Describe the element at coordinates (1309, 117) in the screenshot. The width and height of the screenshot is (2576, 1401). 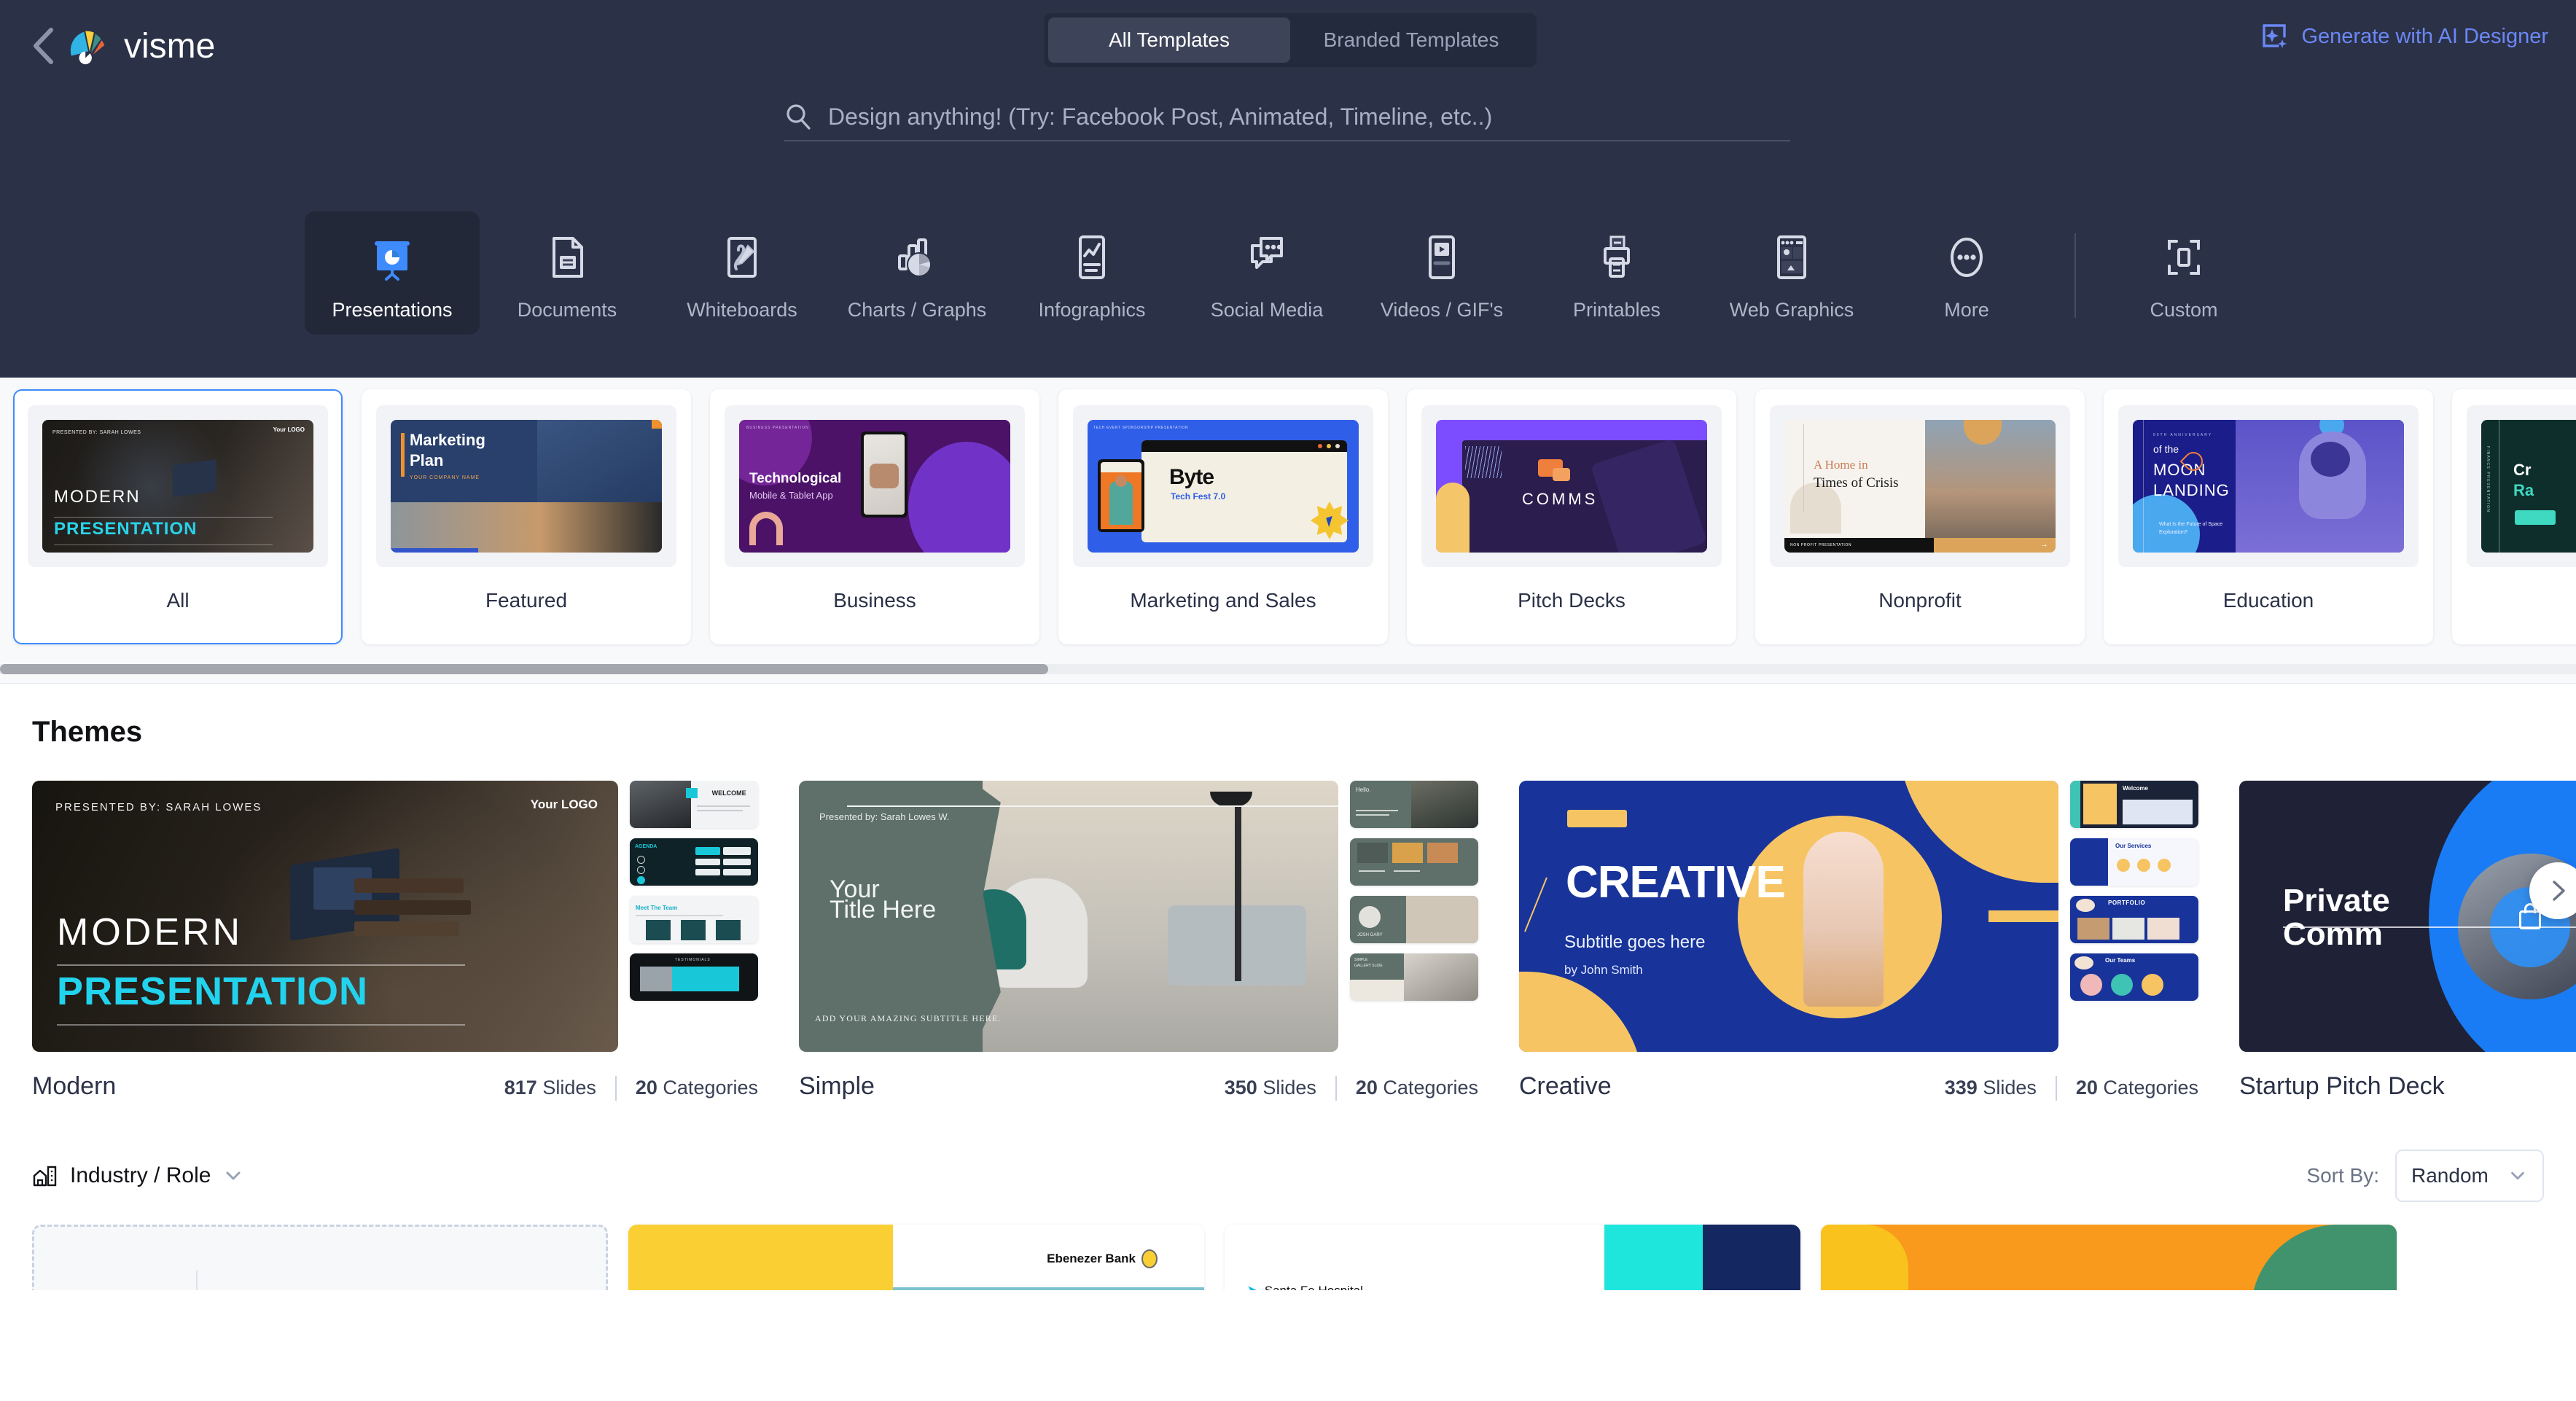
I see `search-input` at that location.